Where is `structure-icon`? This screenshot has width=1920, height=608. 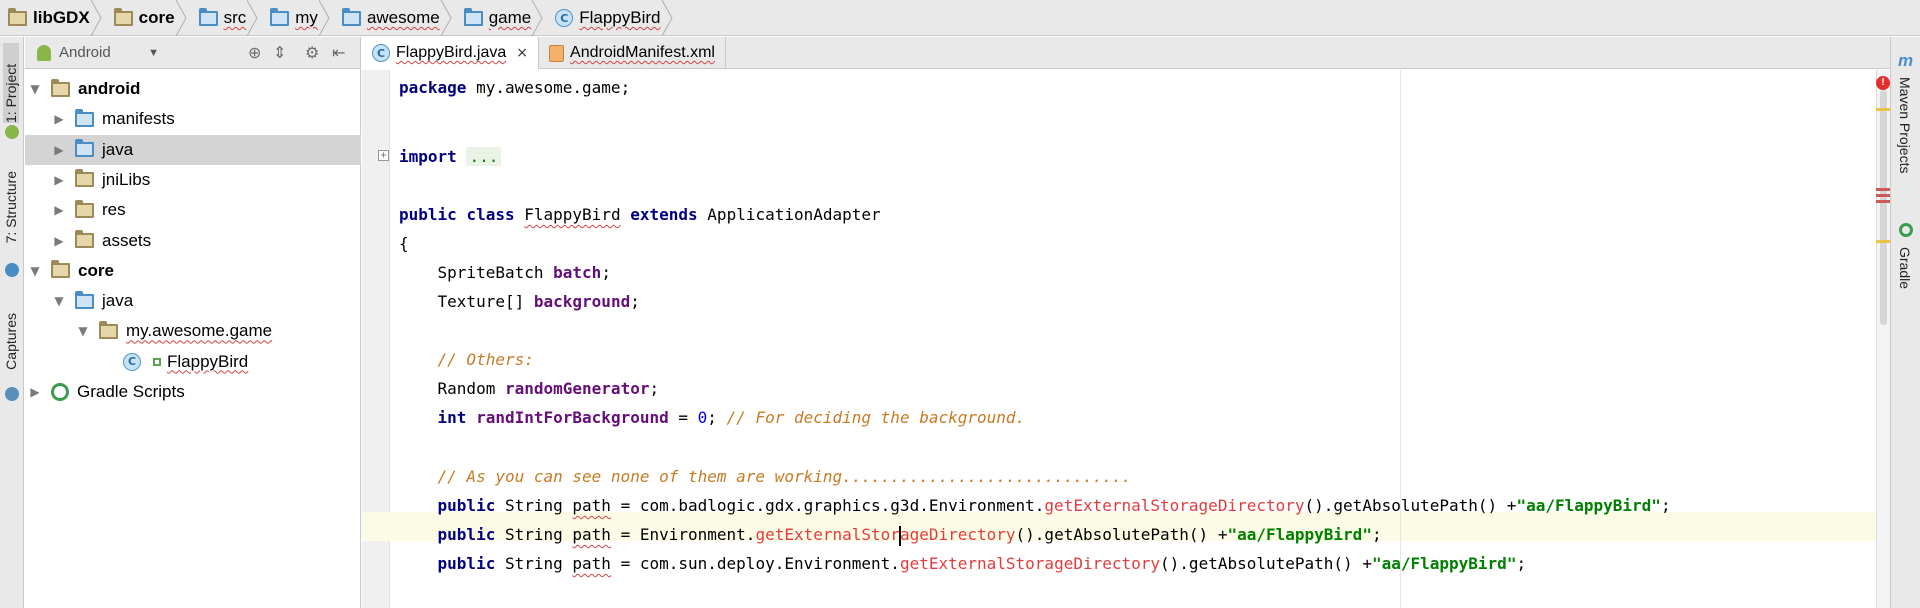 structure-icon is located at coordinates (12, 270).